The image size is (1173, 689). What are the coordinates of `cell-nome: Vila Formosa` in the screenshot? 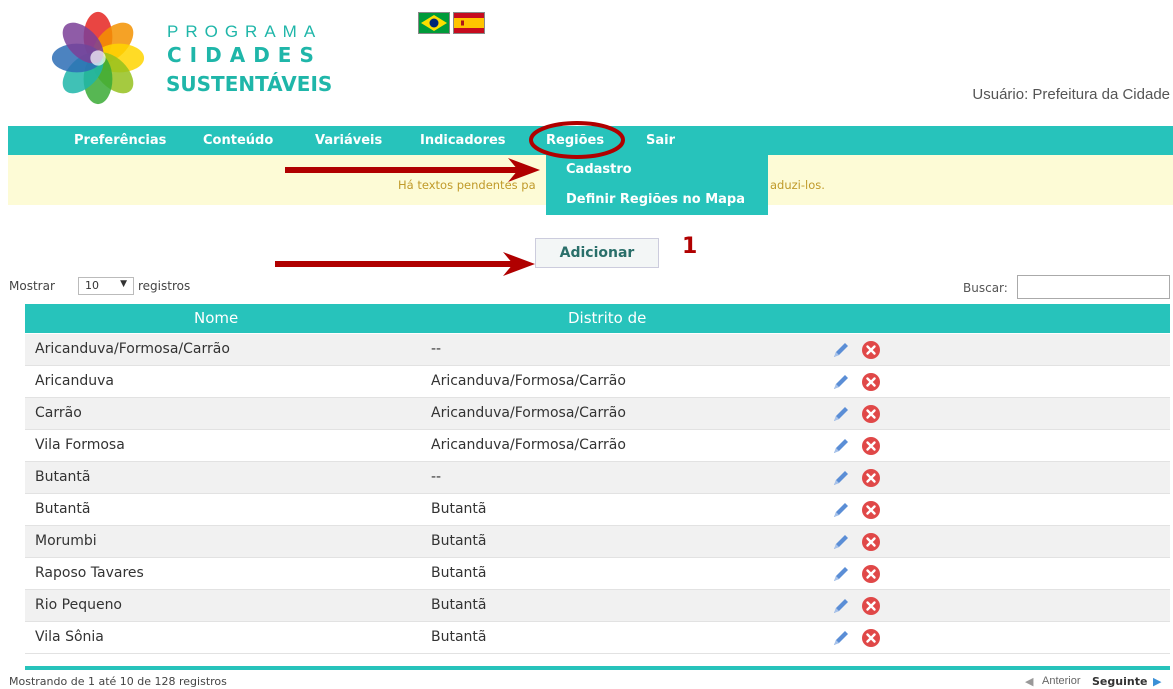 It's located at (80, 445).